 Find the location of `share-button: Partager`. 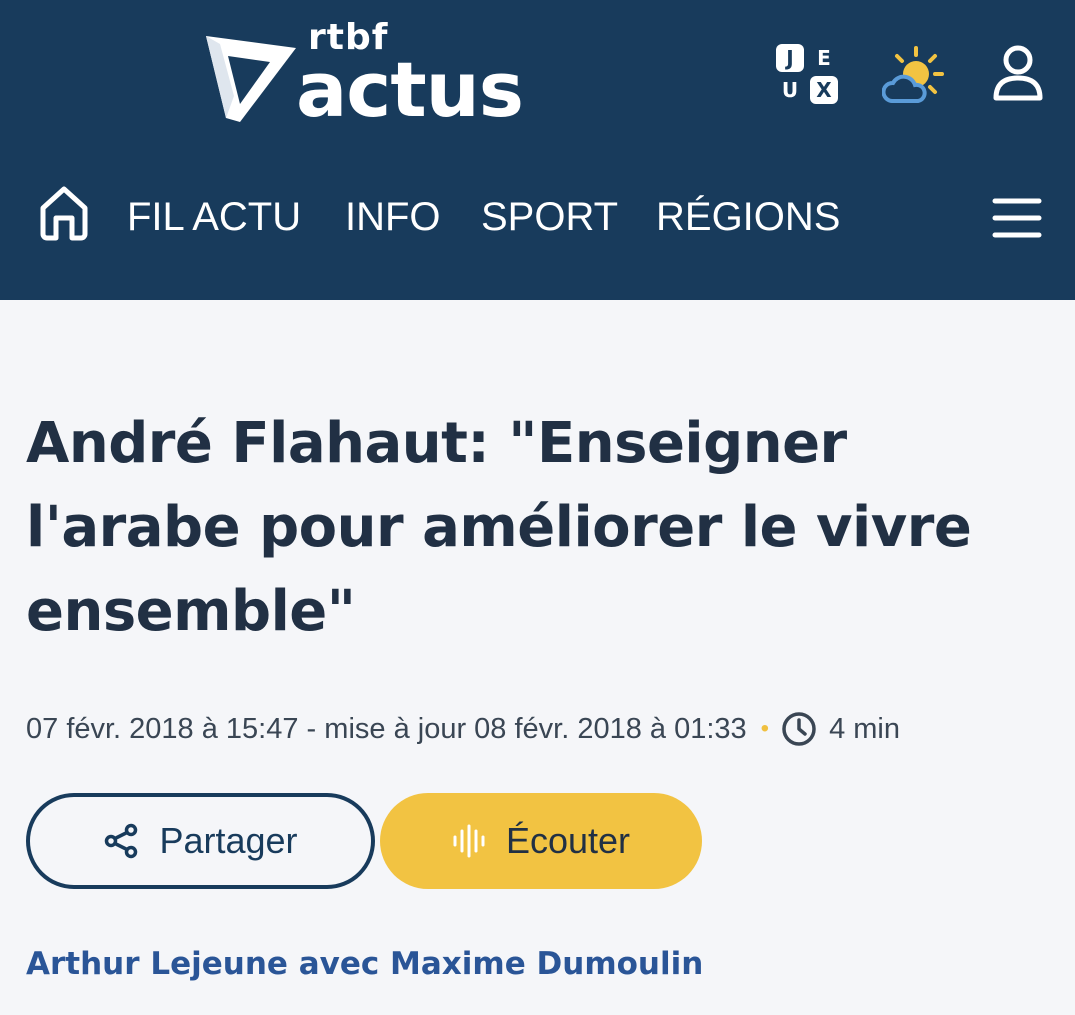

share-button: Partager is located at coordinates (200, 841).